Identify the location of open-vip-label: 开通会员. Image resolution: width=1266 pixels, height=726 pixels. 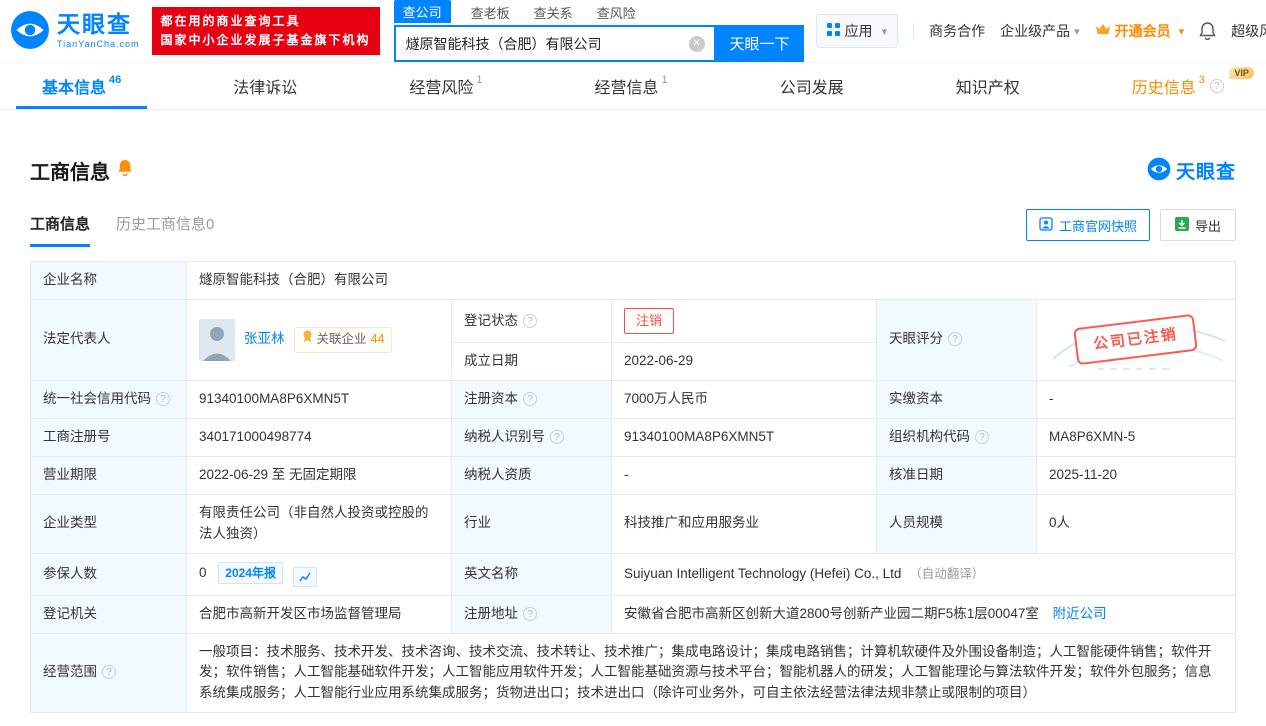
(1142, 31).